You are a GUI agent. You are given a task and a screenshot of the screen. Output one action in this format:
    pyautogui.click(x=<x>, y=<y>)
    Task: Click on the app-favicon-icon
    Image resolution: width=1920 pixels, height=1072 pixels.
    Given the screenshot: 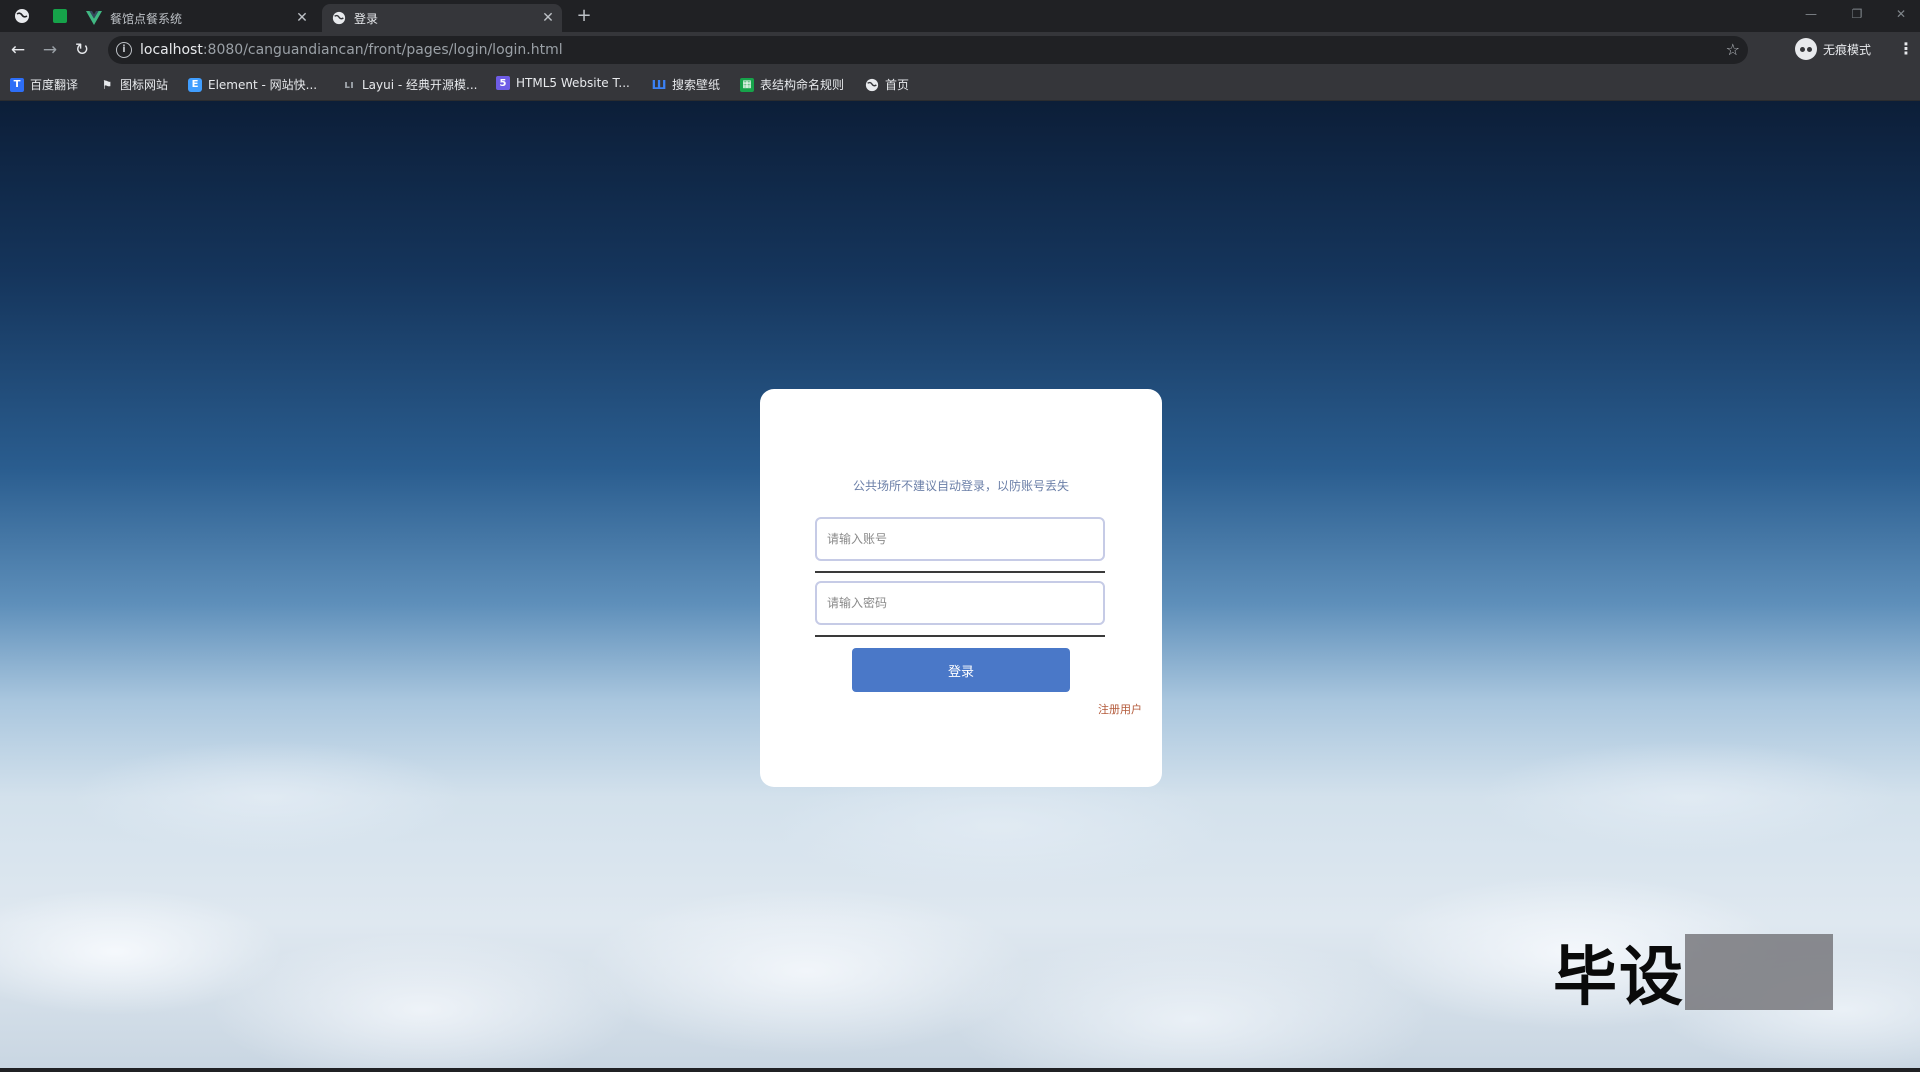 What is the action you would take?
    pyautogui.click(x=60, y=16)
    